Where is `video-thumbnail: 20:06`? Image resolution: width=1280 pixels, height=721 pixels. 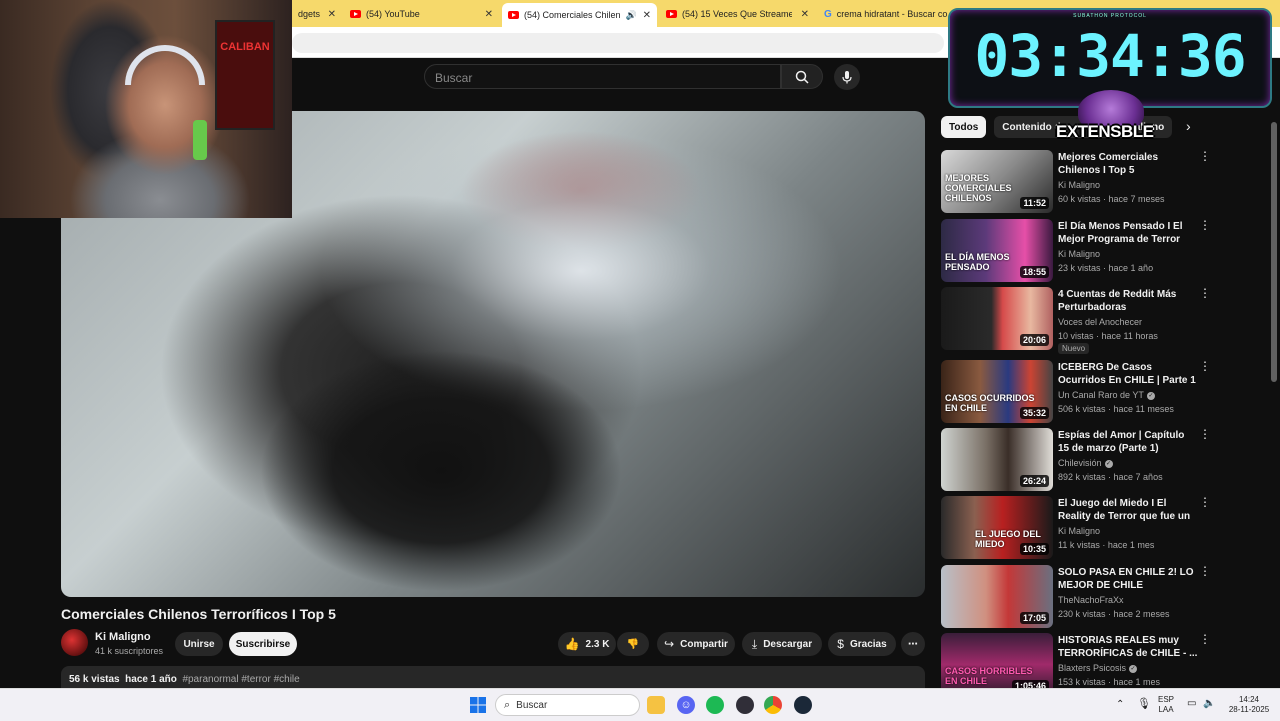 video-thumbnail: 20:06 is located at coordinates (997, 318).